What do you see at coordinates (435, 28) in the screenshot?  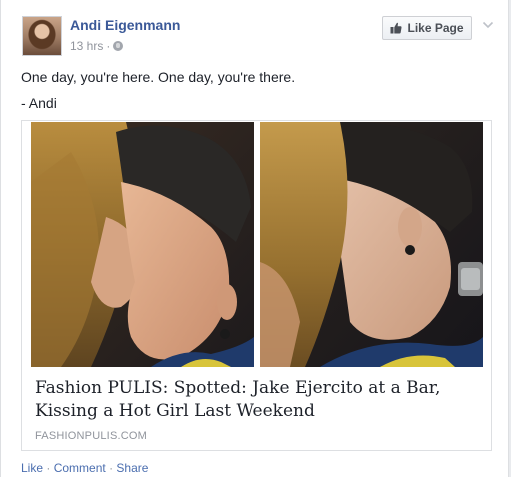 I see `like-page-label: Like Page` at bounding box center [435, 28].